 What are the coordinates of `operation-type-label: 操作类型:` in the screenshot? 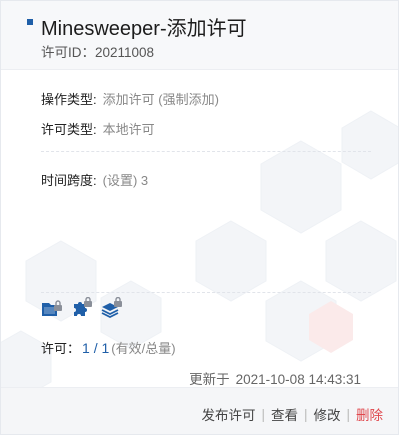 It's located at (69, 99).